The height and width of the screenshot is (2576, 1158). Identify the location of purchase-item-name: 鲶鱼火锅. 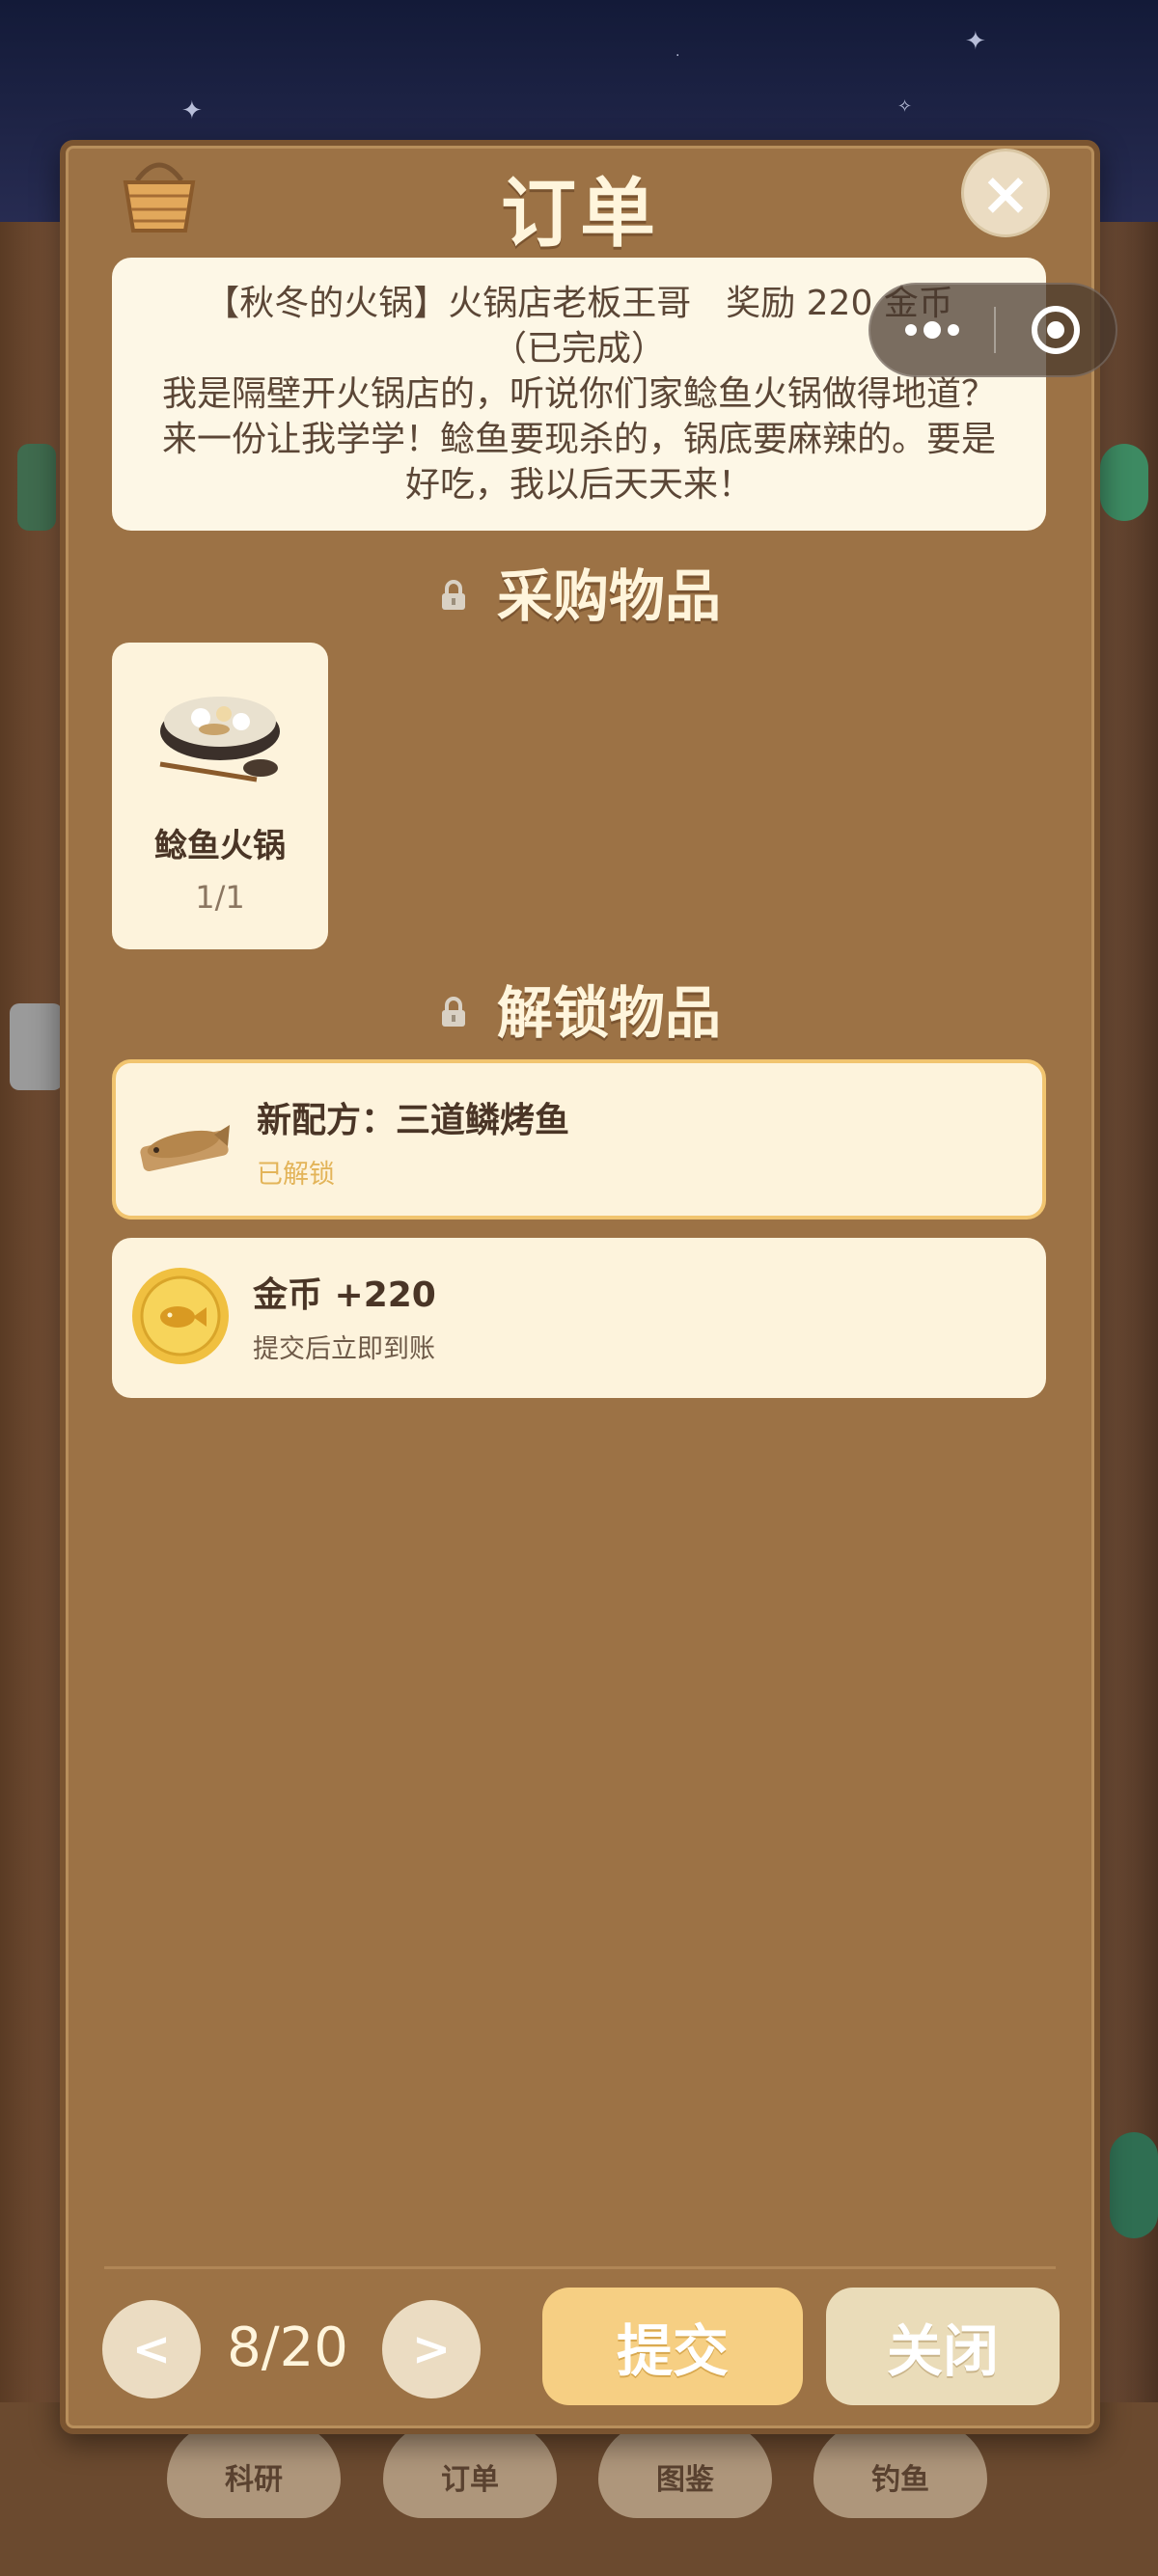
(220, 846).